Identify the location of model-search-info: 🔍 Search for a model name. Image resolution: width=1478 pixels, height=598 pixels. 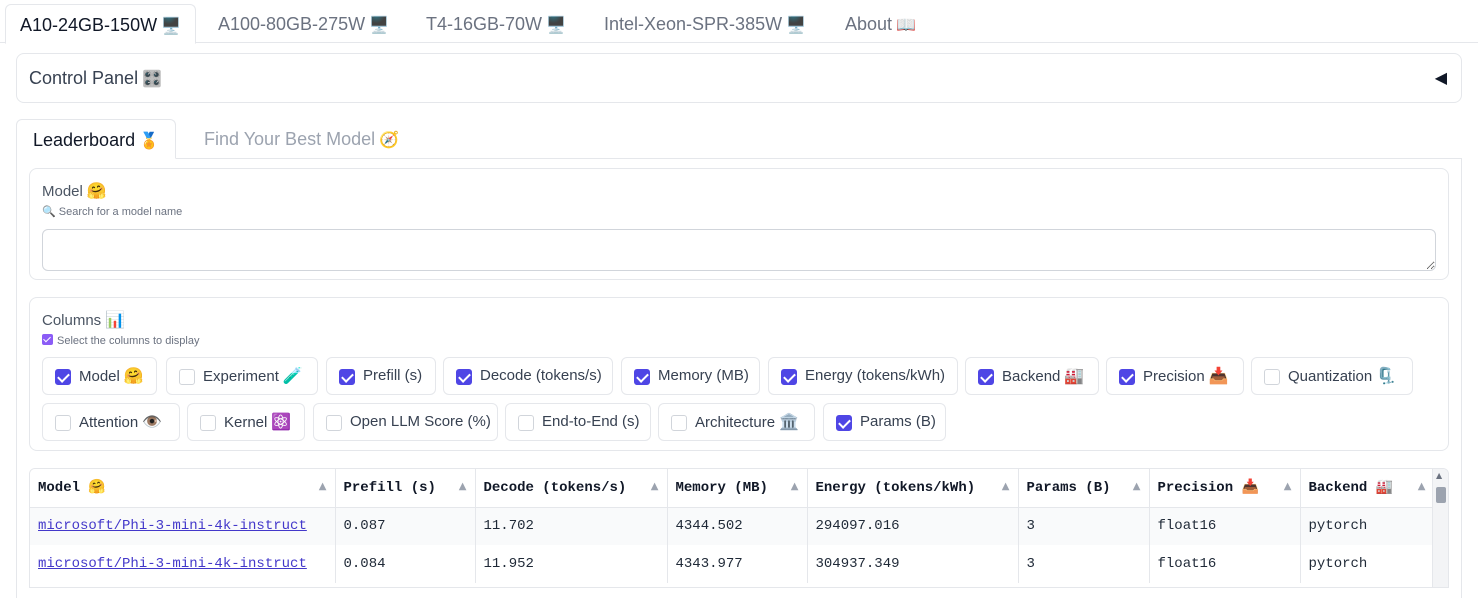
(112, 212).